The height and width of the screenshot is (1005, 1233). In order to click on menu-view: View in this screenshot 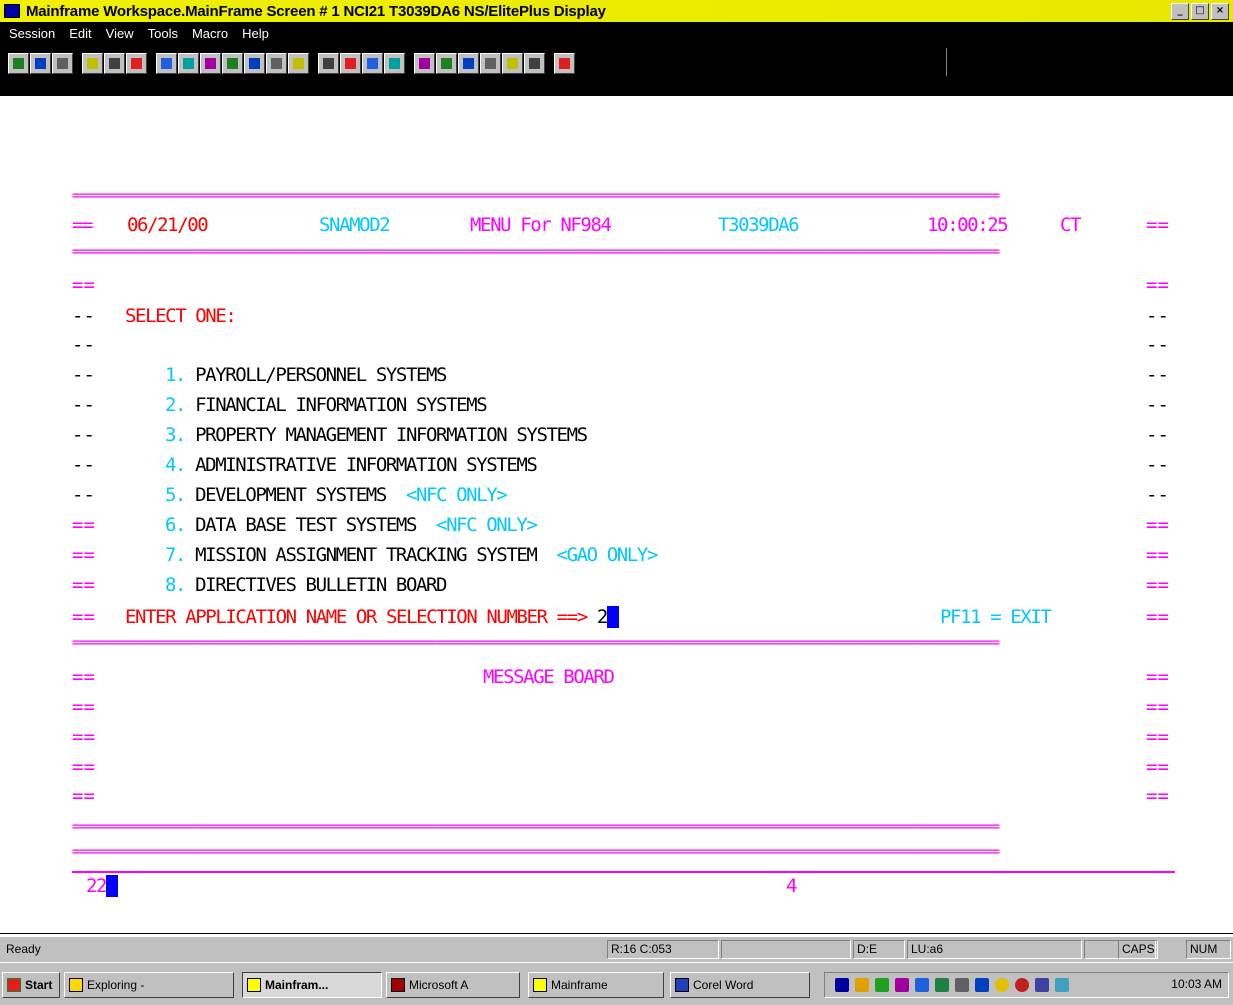, I will do `click(120, 33)`.